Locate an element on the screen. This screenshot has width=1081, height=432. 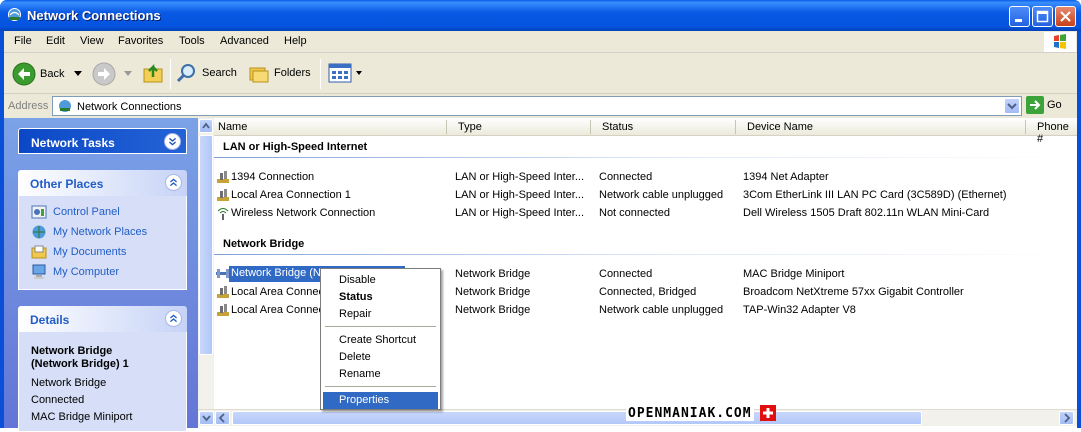
menu-item-status: Status is located at coordinates (380, 297).